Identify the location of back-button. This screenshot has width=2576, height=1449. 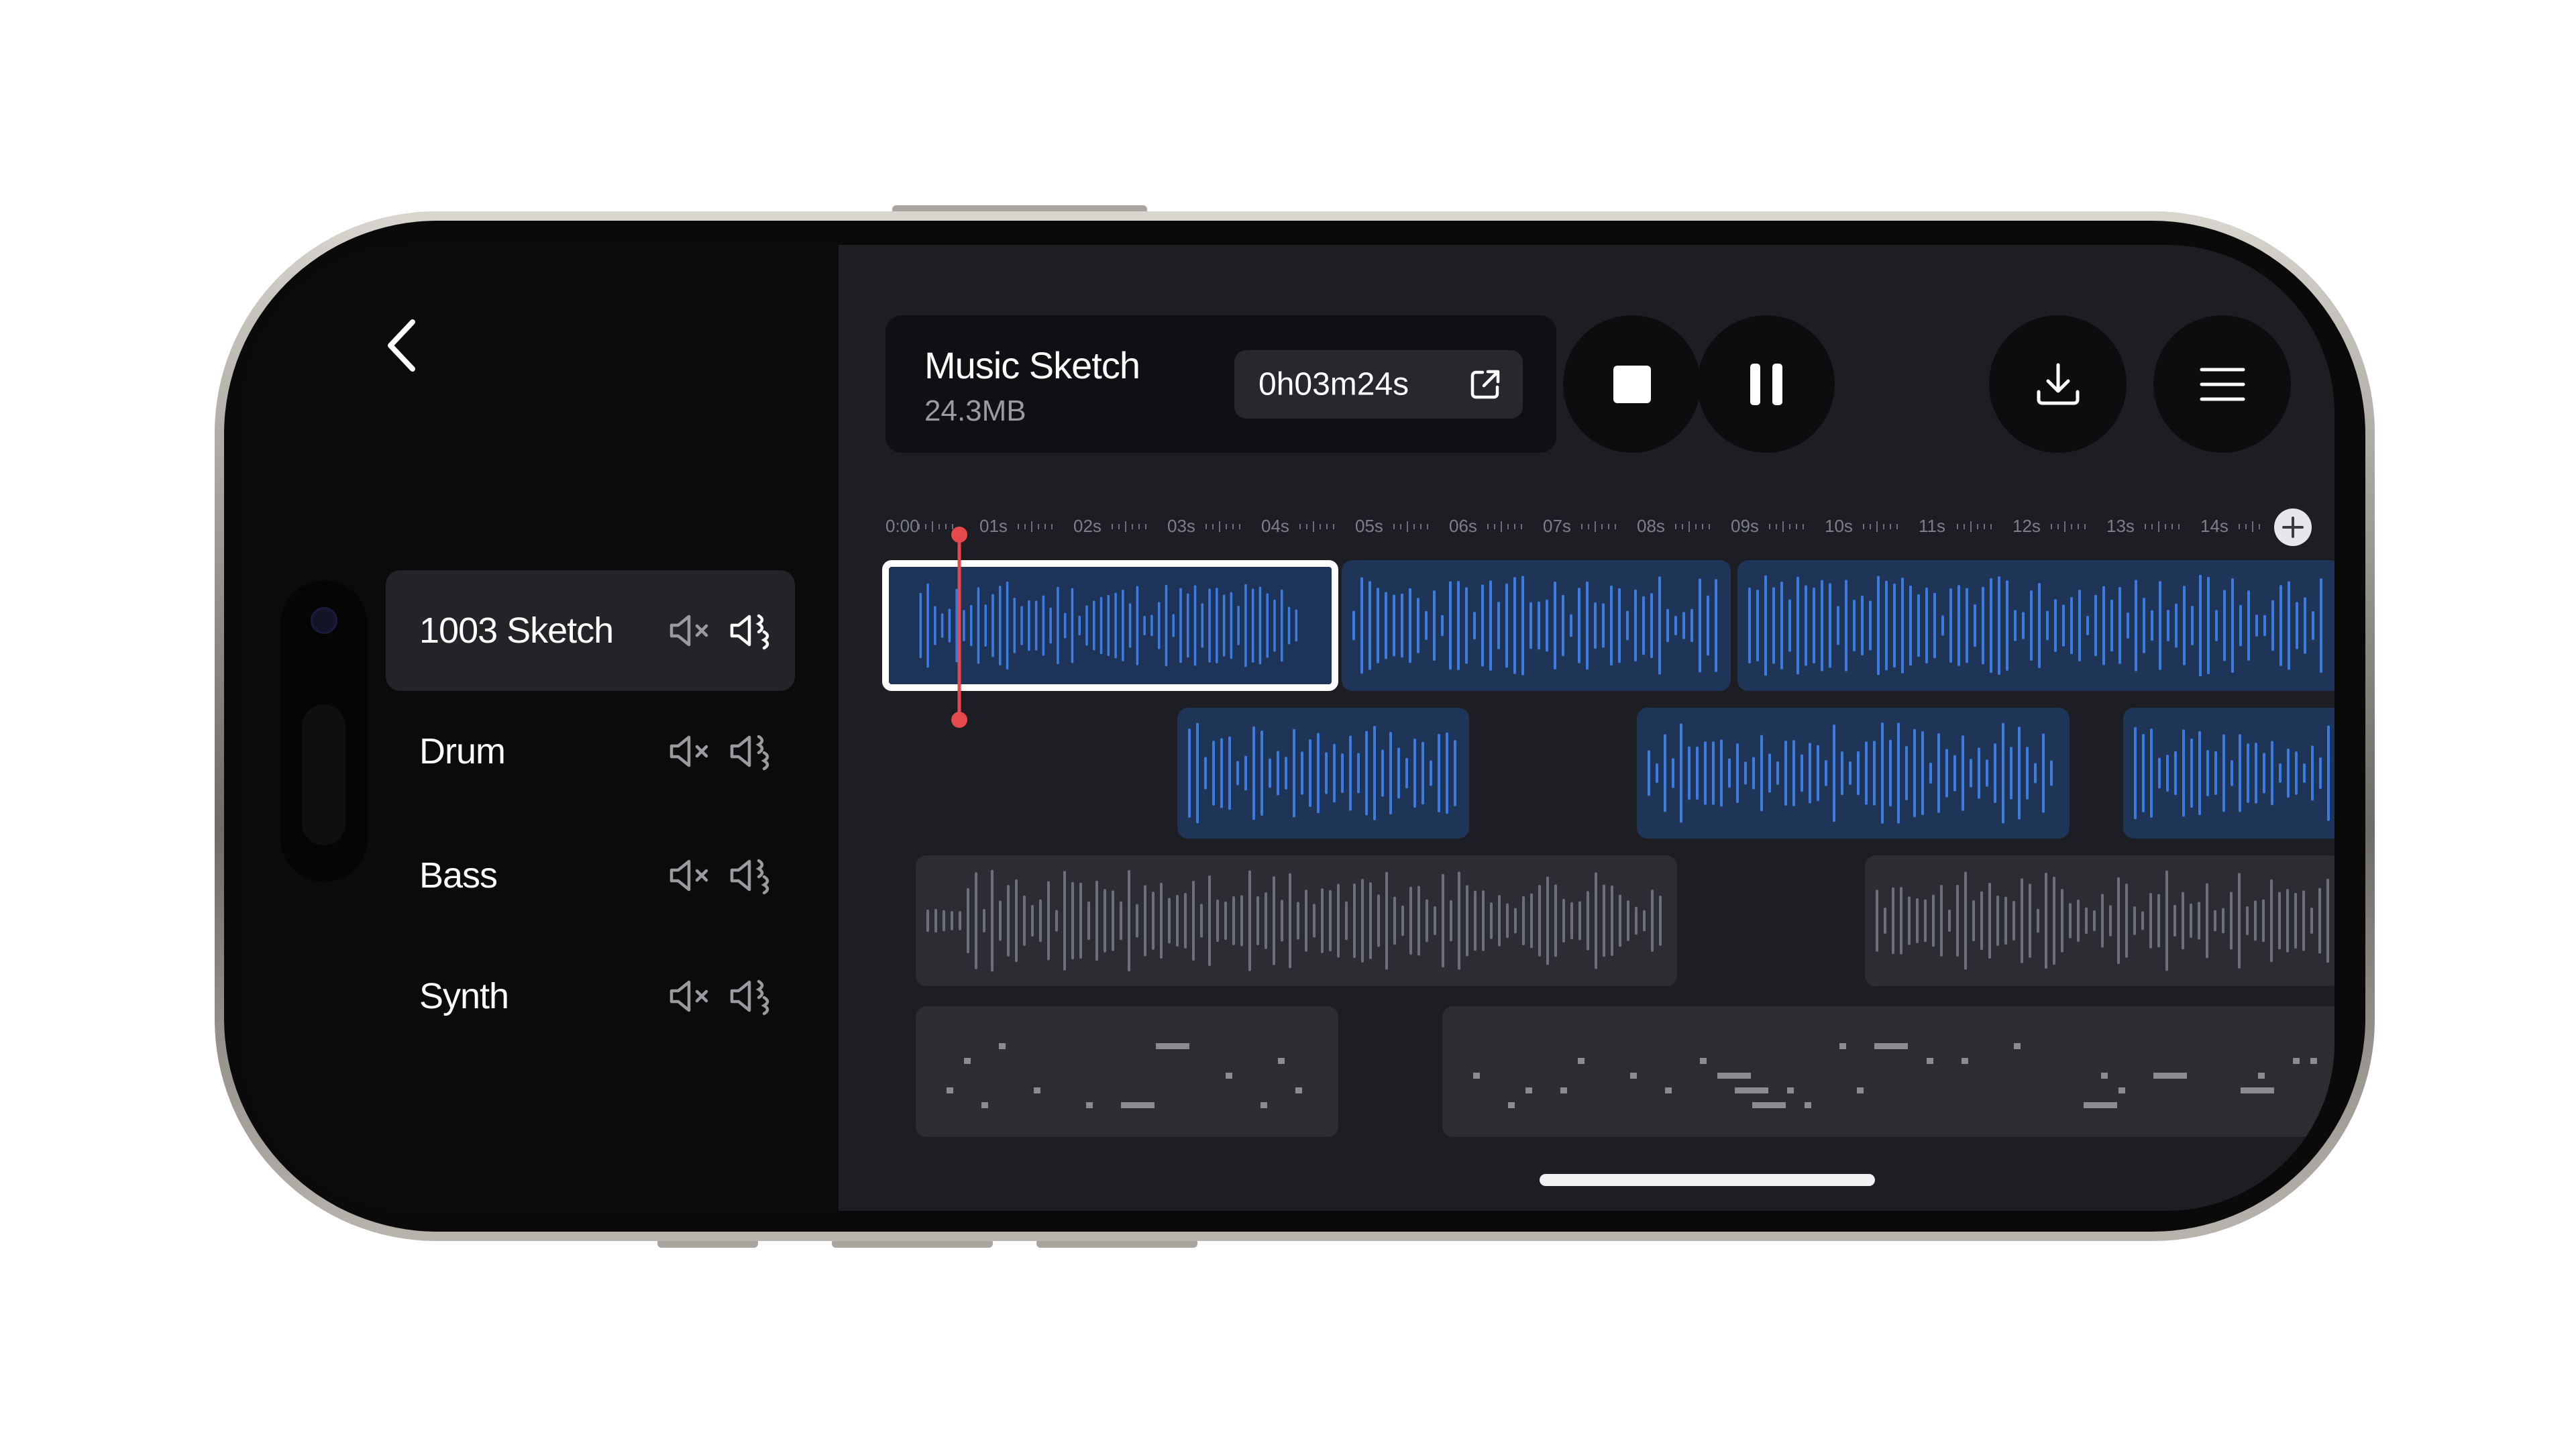
(402, 345).